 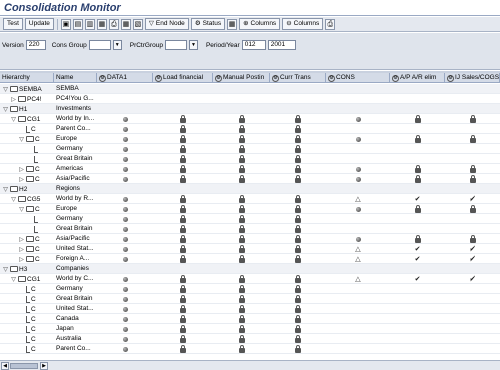 I want to click on lock-icon: ▣, so click(x=65, y=24).